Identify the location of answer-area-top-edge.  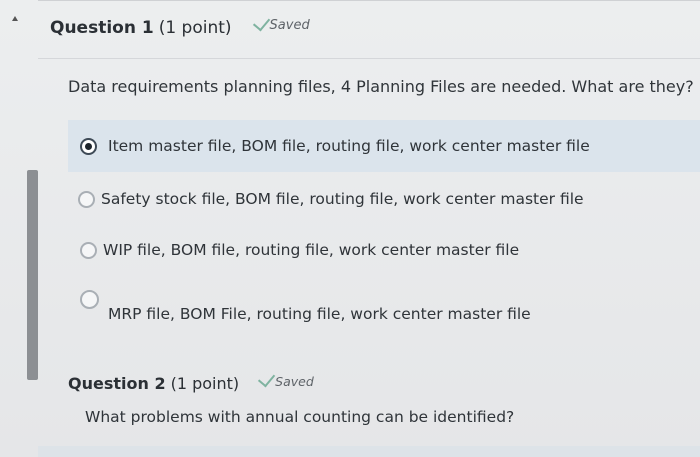
(369, 451).